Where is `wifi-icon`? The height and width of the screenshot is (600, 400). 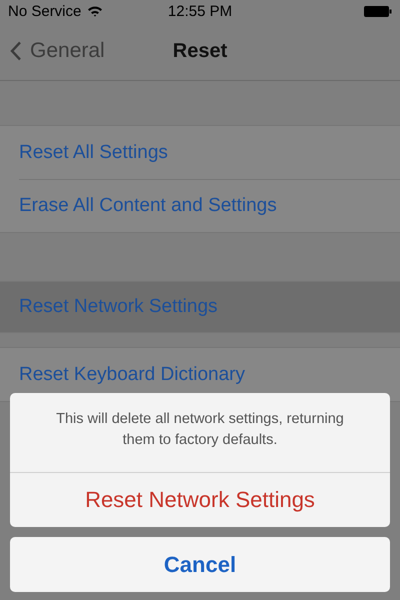
wifi-icon is located at coordinates (95, 11).